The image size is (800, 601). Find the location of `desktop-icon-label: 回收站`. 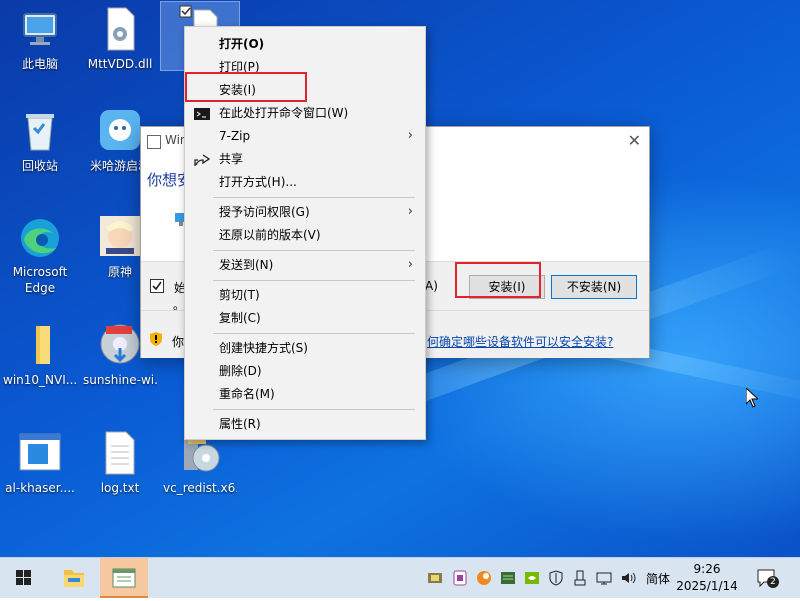

desktop-icon-label: 回收站 is located at coordinates (39, 166).